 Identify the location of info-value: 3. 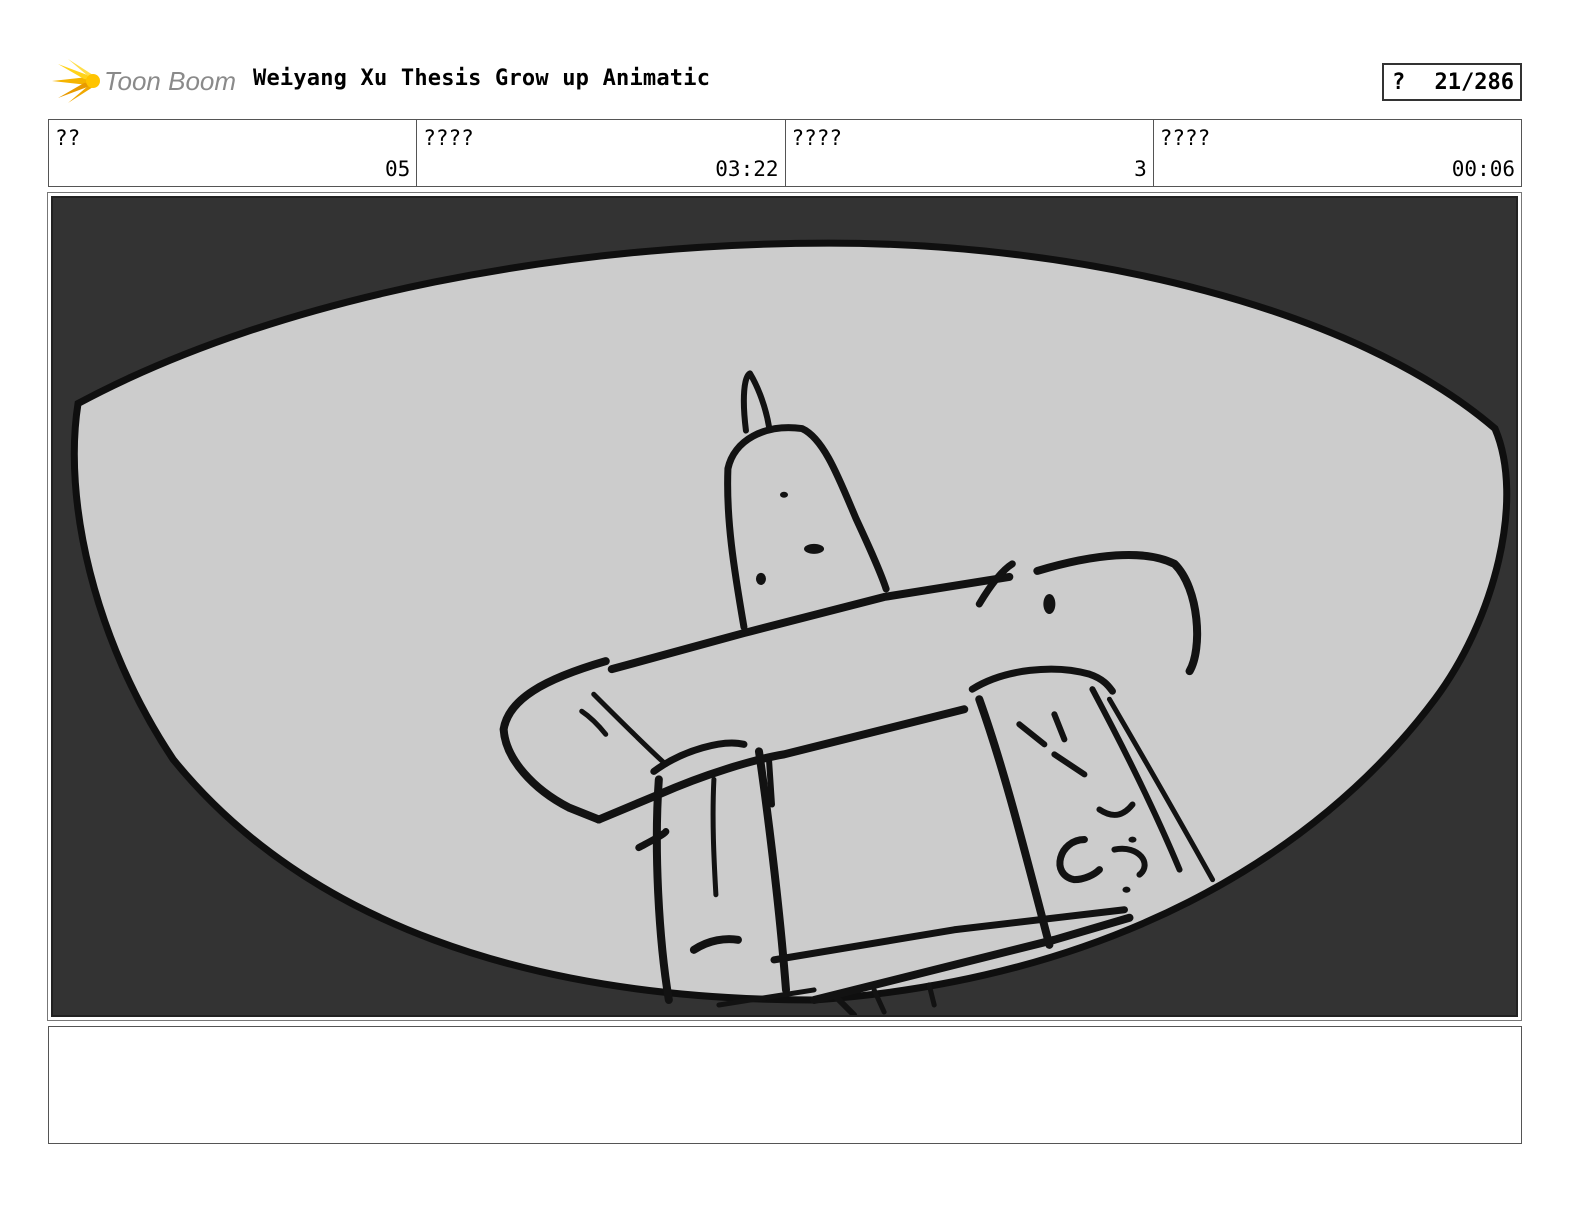
(1140, 169).